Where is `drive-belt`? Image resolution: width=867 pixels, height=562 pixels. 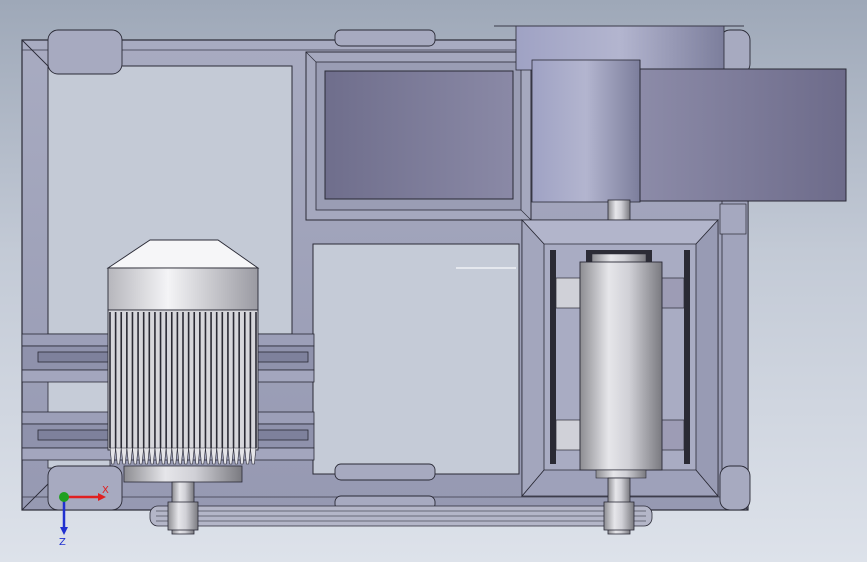
drive-belt is located at coordinates (401, 516).